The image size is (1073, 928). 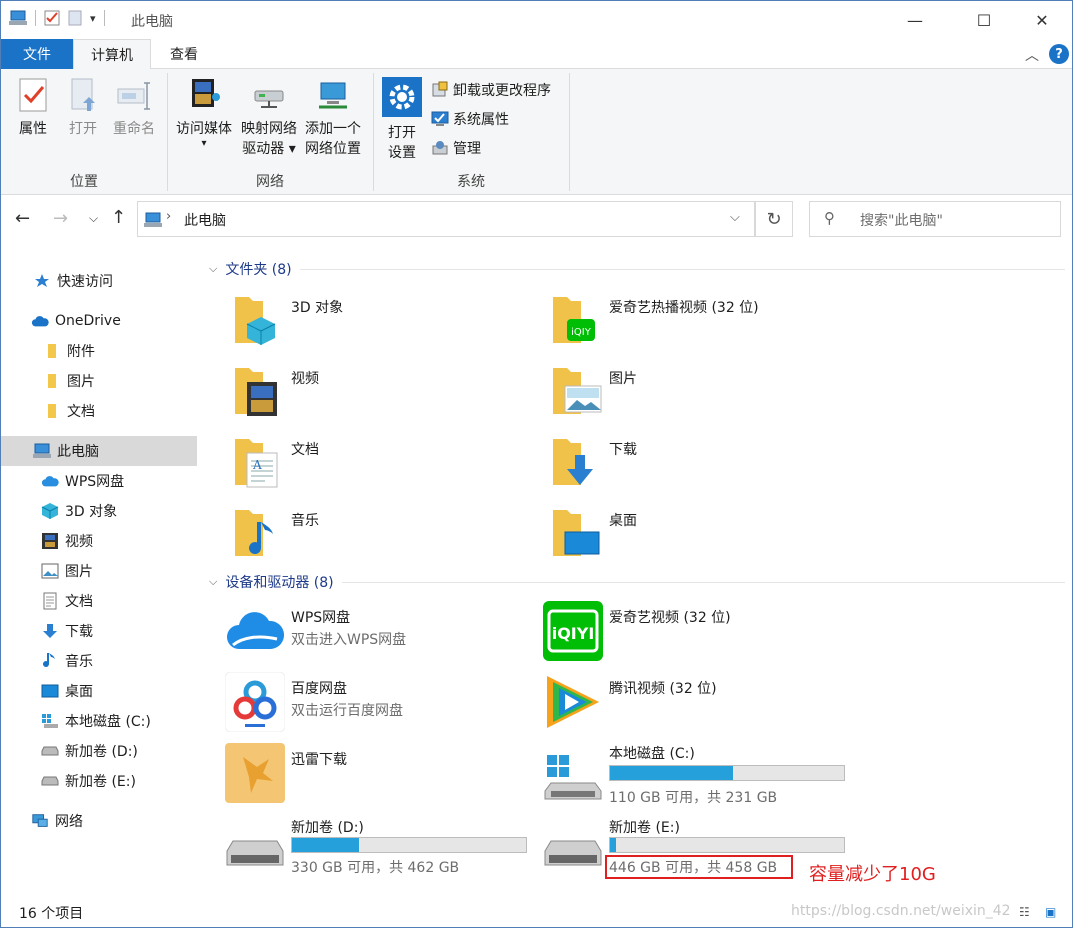 I want to click on folder-videos: 视频, so click(x=381, y=395).